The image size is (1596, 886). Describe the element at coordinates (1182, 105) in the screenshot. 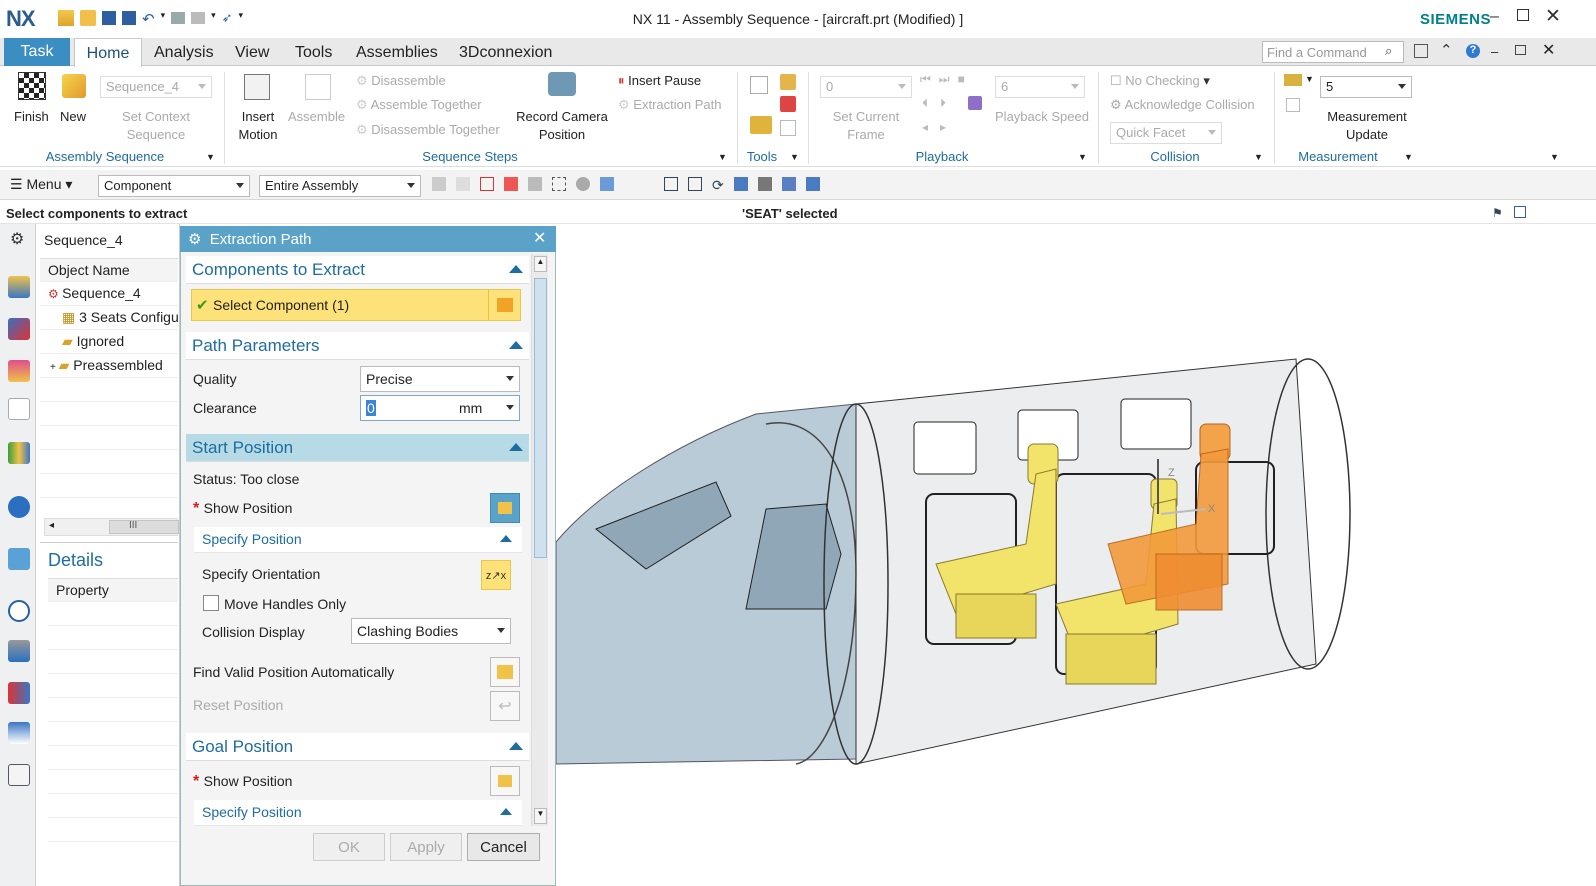

I see `acknowledge-collision-button: ⚙ Acknowledge Collision` at that location.